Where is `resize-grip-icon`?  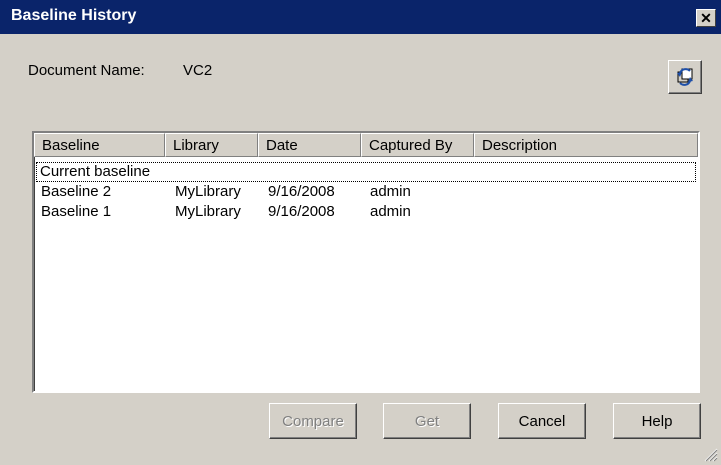
resize-grip-icon is located at coordinates (710, 454).